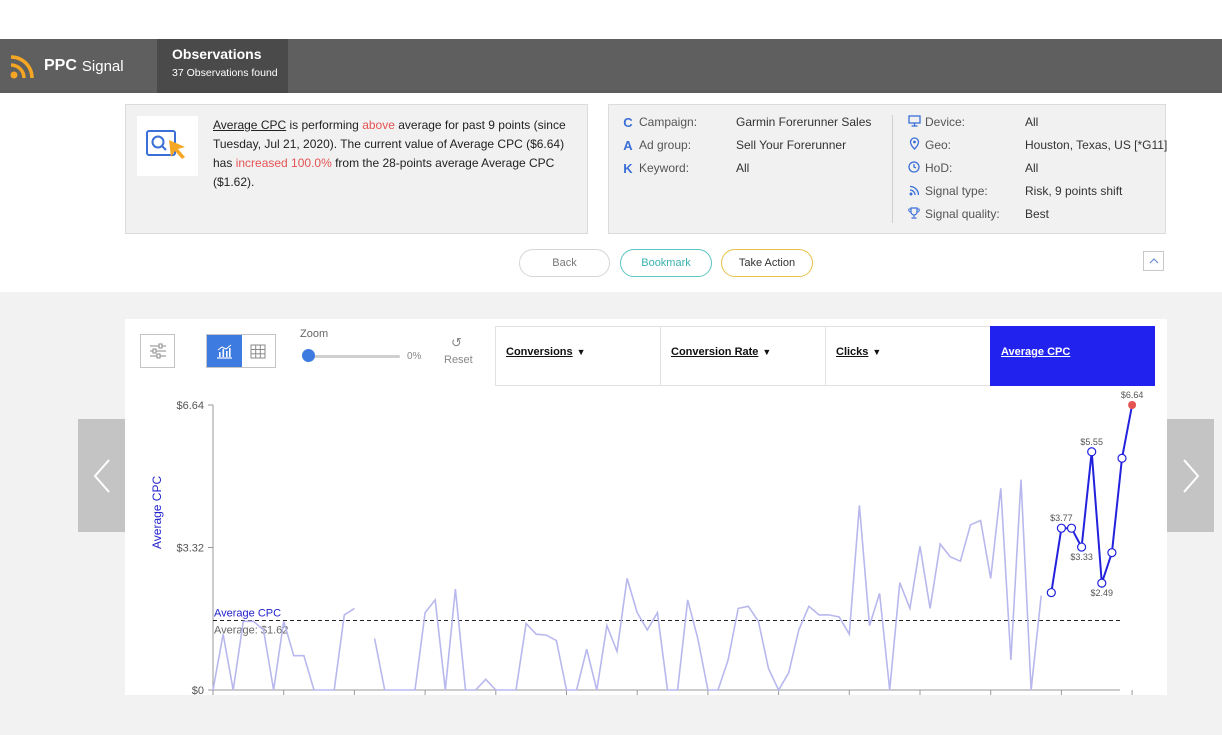 The height and width of the screenshot is (735, 1222). What do you see at coordinates (1032, 122) in the screenshot?
I see `device-value: All` at bounding box center [1032, 122].